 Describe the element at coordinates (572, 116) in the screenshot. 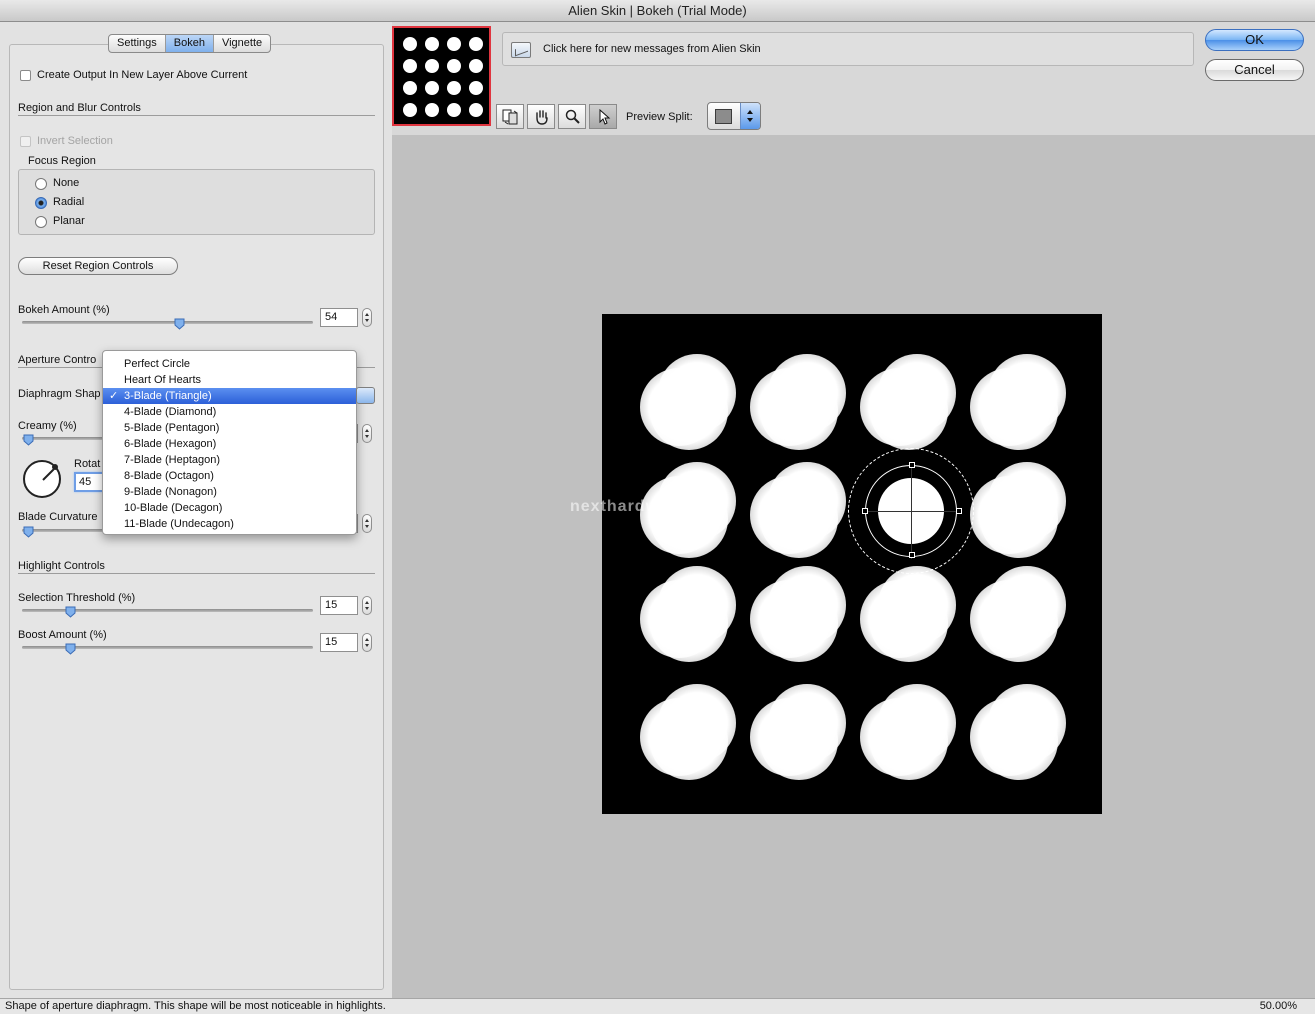

I see `zoom-tool-button` at that location.